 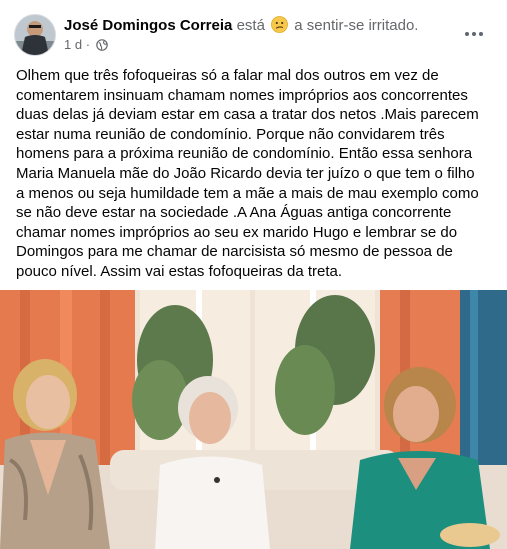 What do you see at coordinates (474, 34) in the screenshot?
I see `more-options-icon` at bounding box center [474, 34].